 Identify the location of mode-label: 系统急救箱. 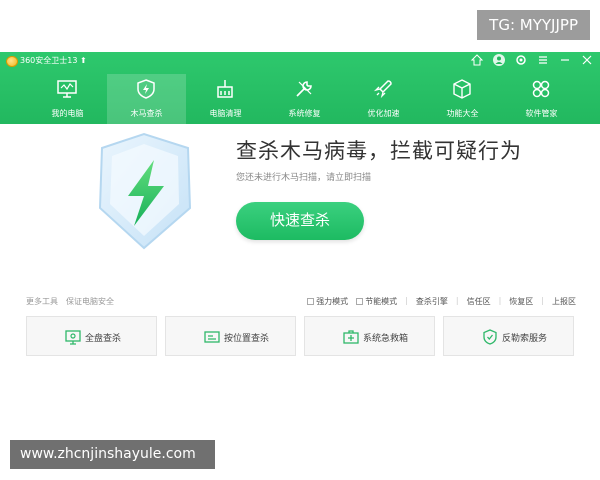
(386, 339).